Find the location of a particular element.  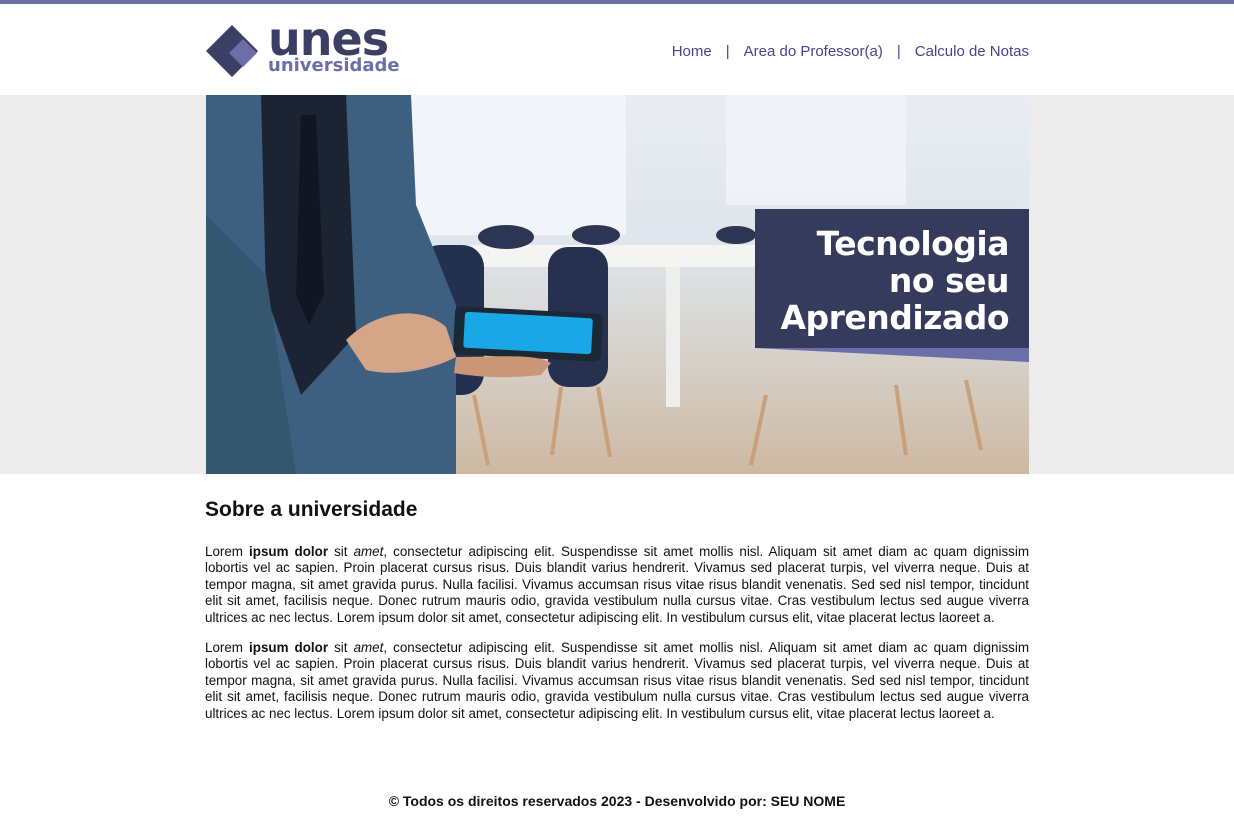

nav-professor-area-link: Area do Professor(a) is located at coordinates (813, 51).